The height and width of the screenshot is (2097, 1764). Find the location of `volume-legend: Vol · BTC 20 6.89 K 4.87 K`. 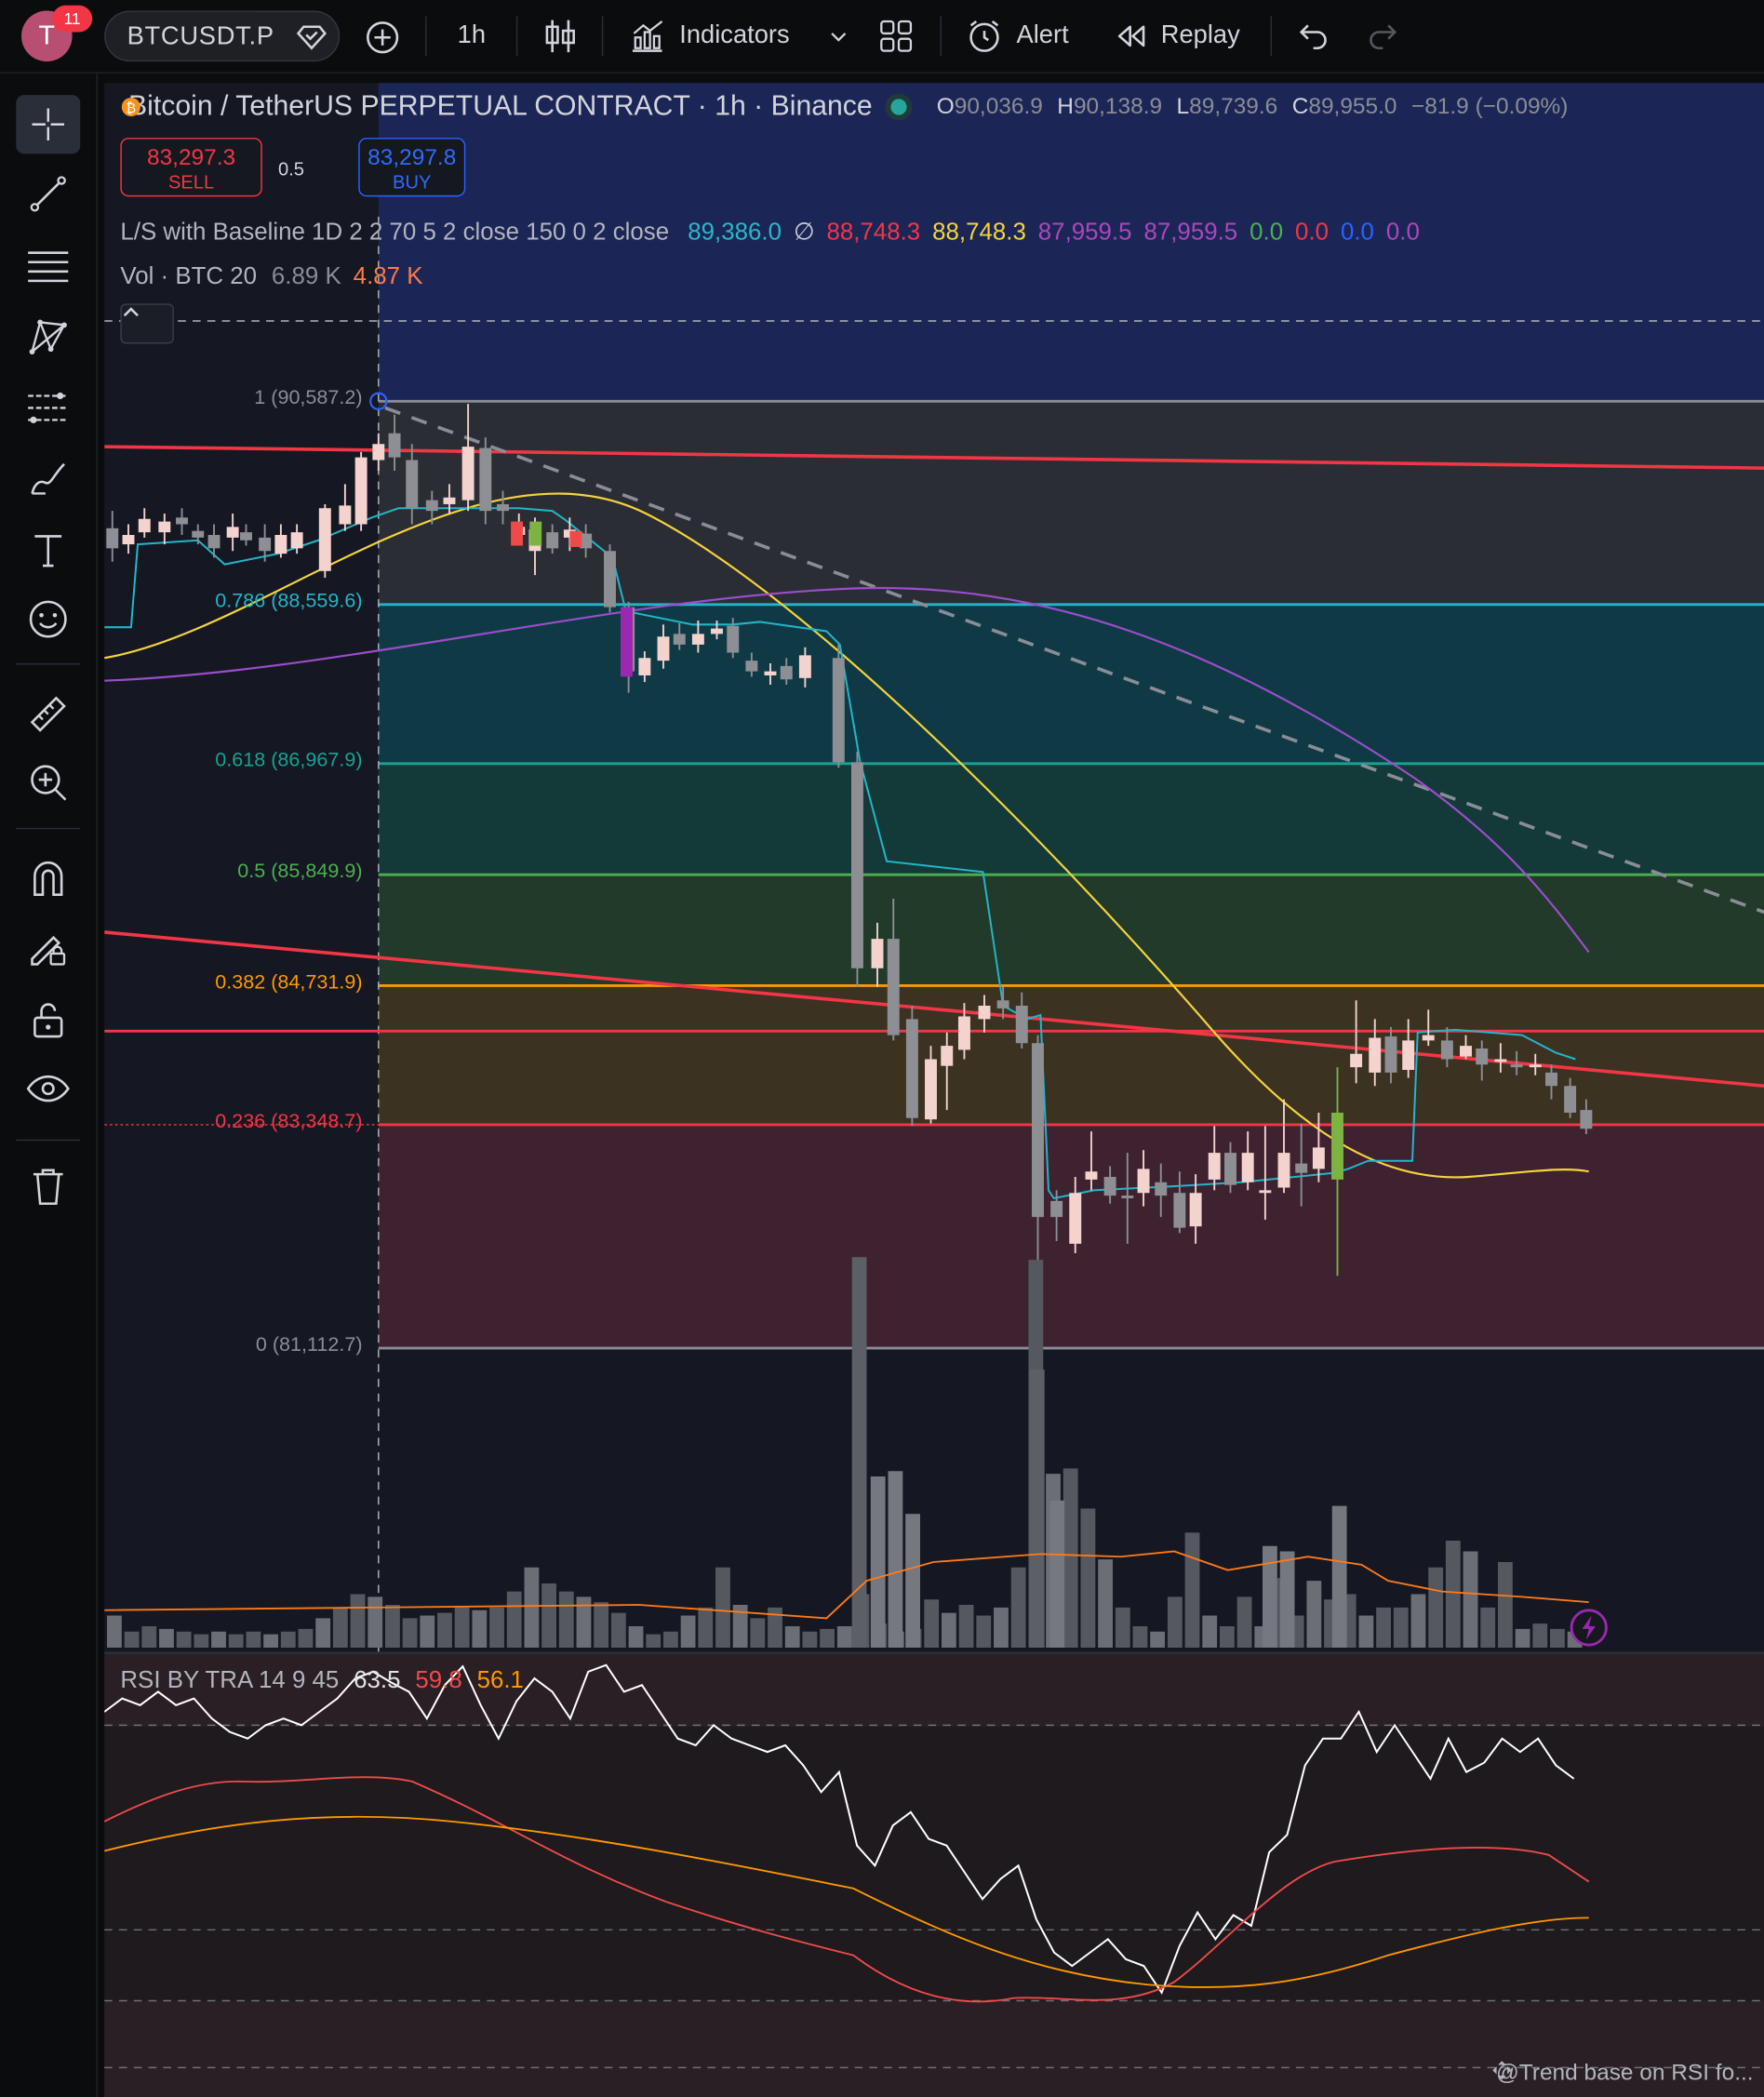

volume-legend: Vol · BTC 20 6.89 K 4.87 K is located at coordinates (271, 276).